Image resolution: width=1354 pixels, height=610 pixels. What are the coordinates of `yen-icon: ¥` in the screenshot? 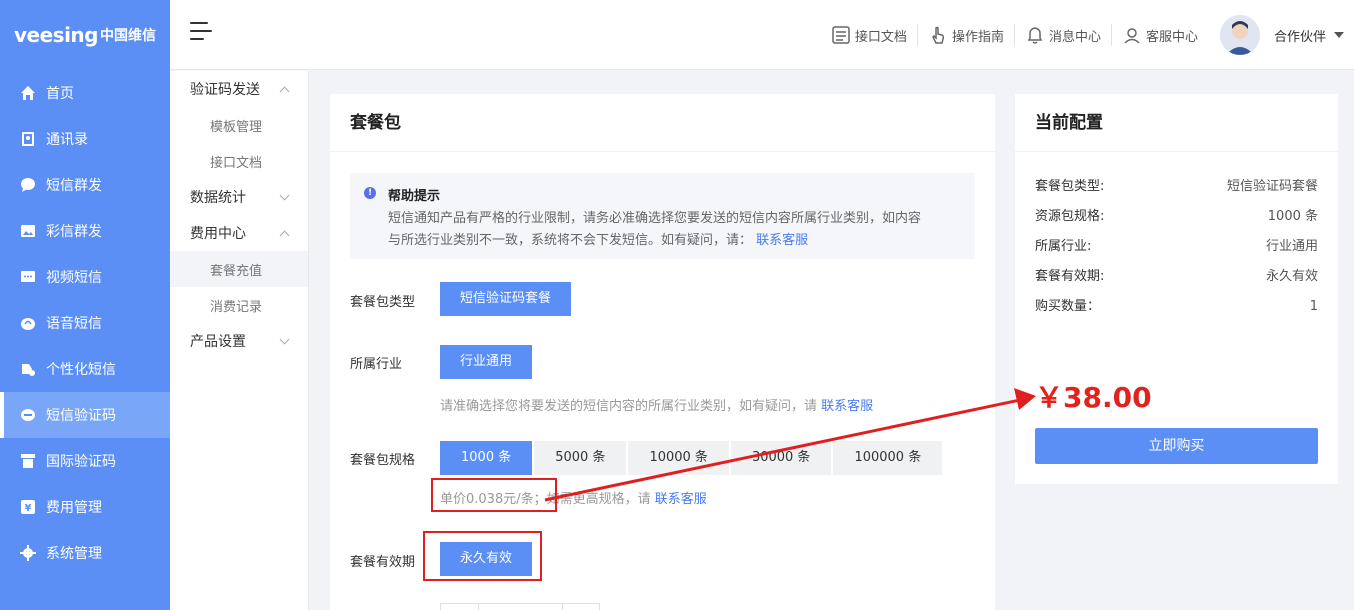 It's located at (28, 507).